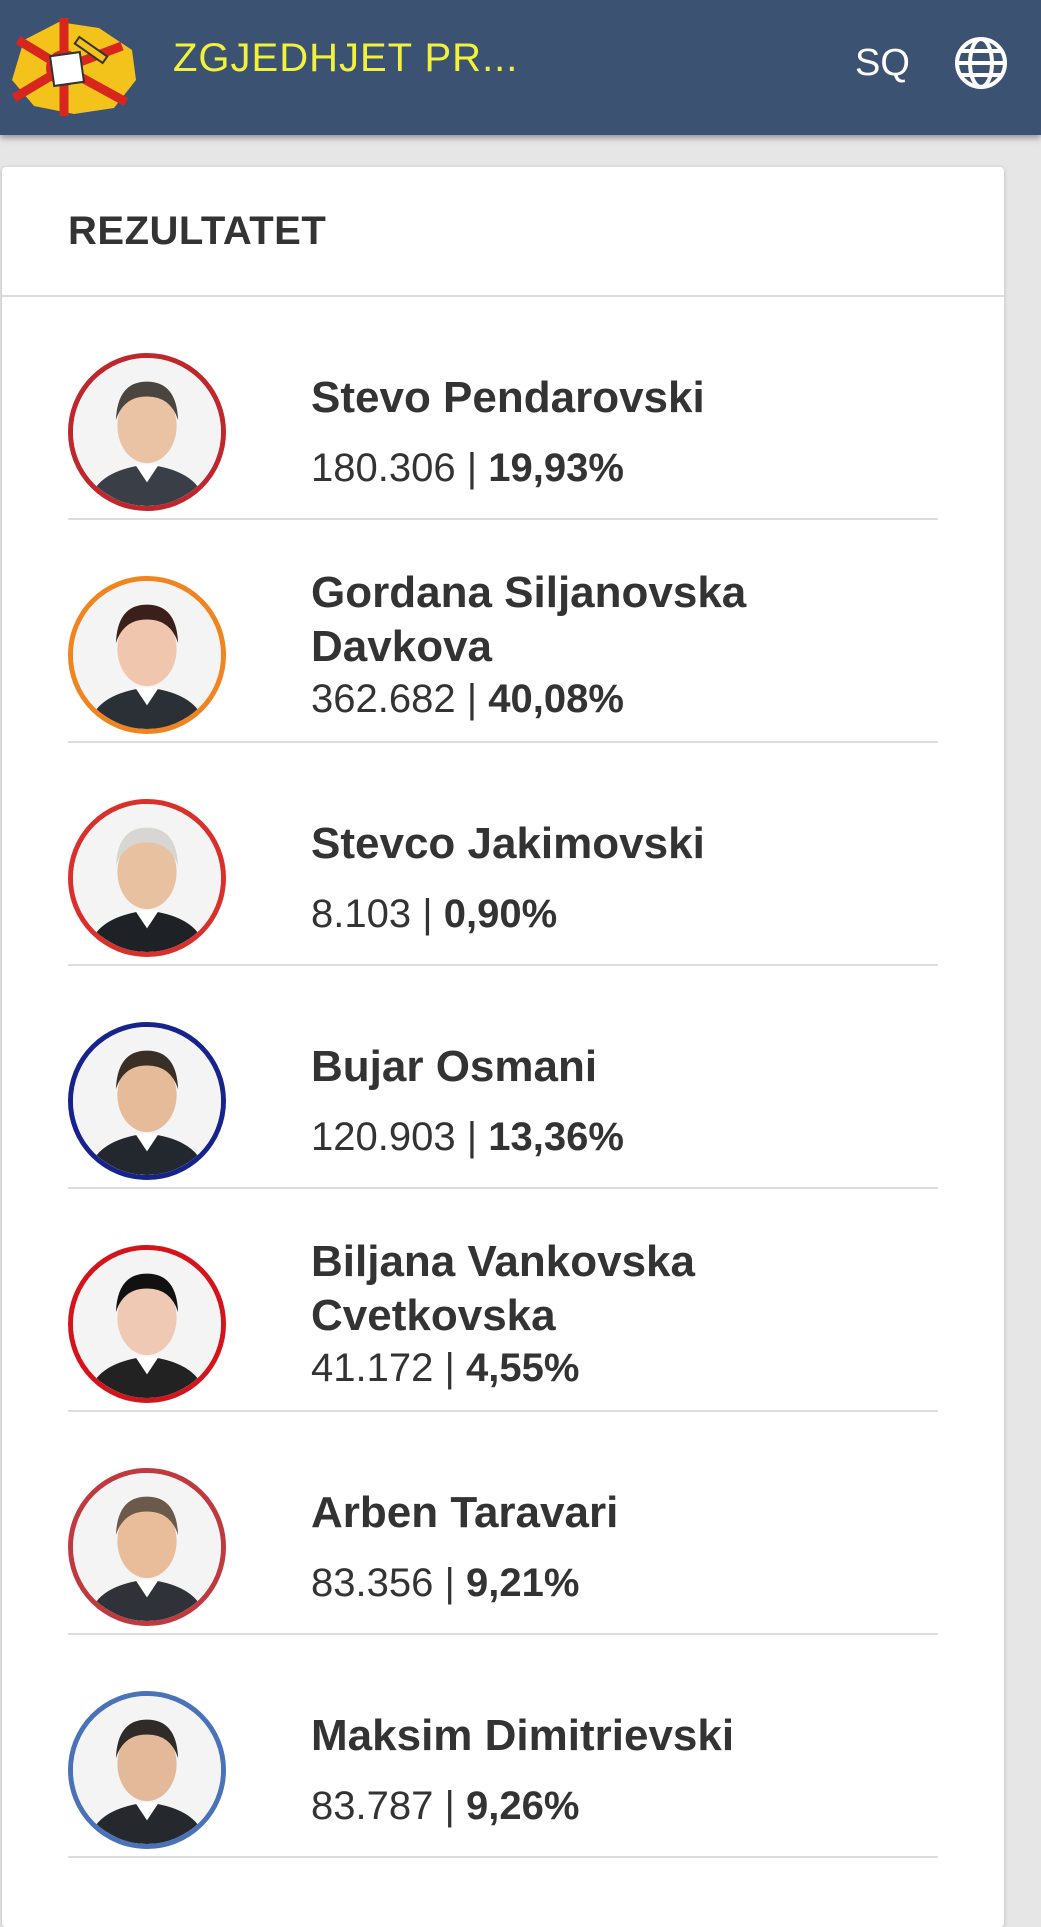 The image size is (1041, 1927). I want to click on candidate-name: Gordana Siljanovska Davkova, so click(529, 619).